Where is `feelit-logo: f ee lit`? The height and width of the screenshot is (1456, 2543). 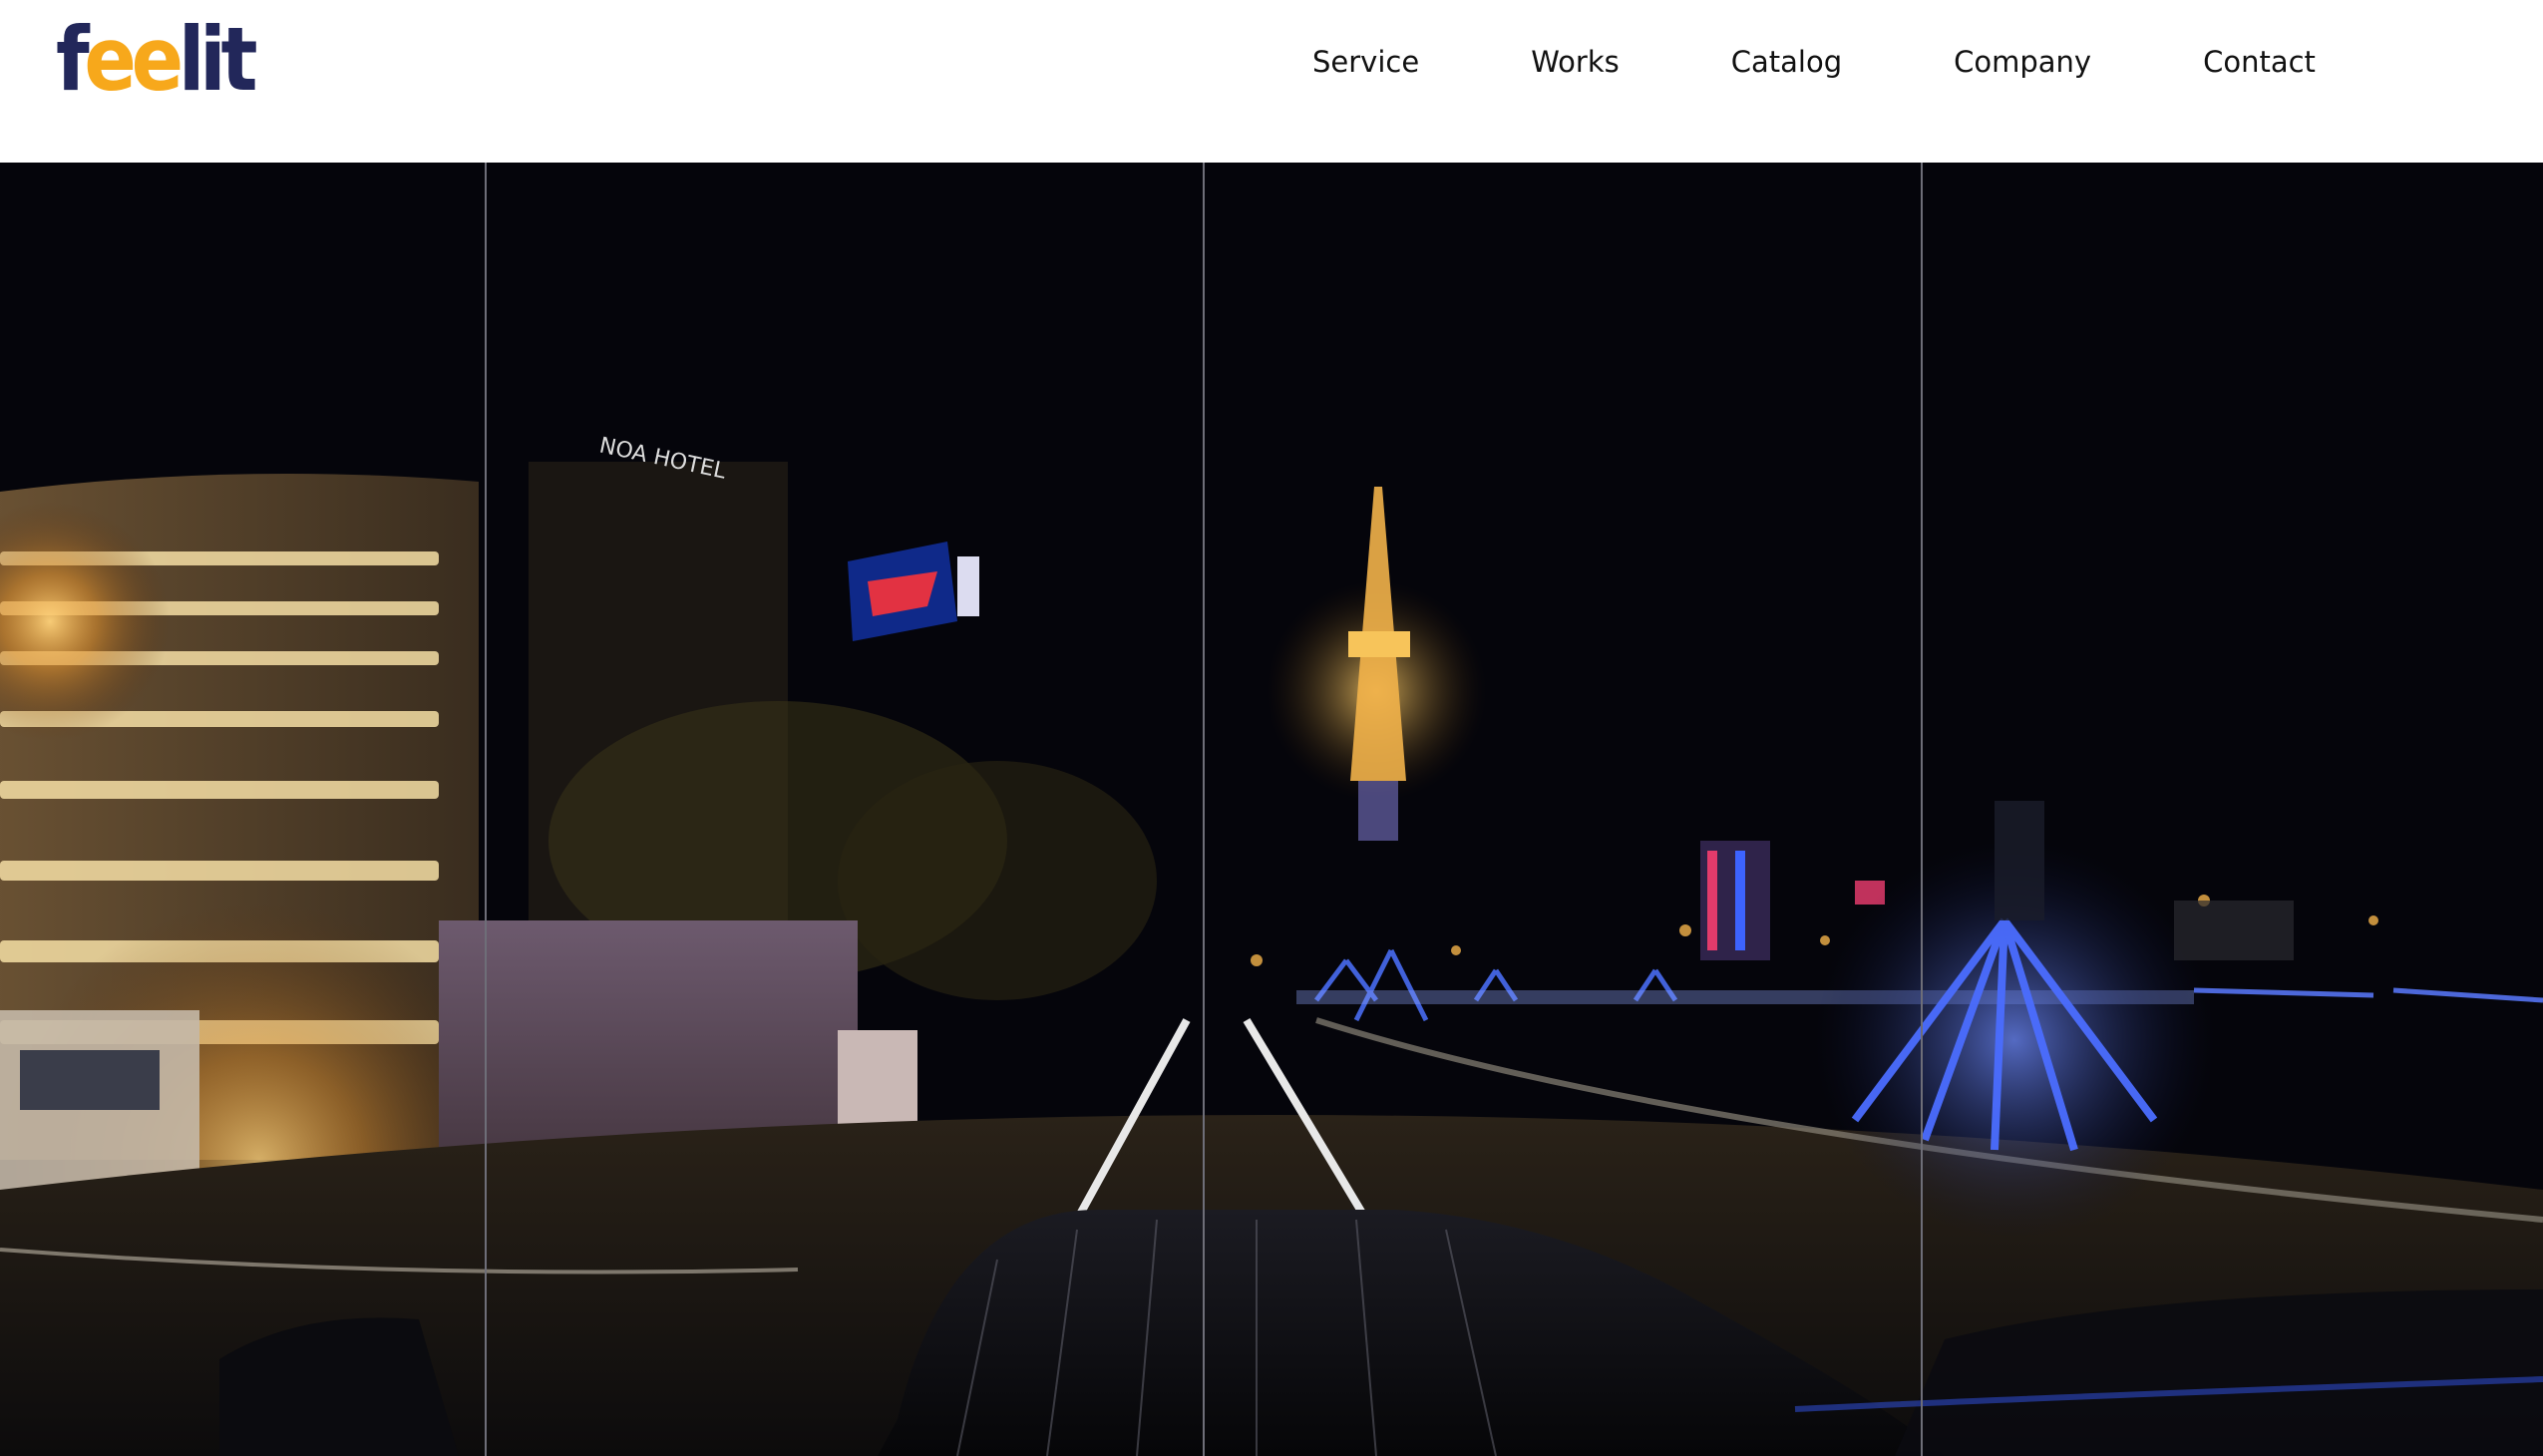
feelit-logo: f ee lit is located at coordinates (157, 59).